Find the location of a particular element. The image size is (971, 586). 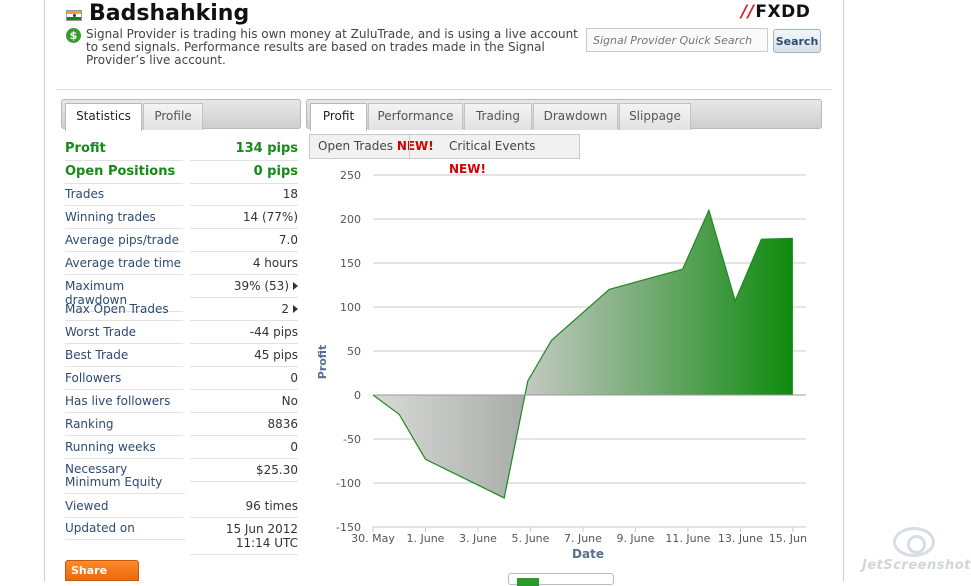

stat-value: 96 times is located at coordinates (244, 508).